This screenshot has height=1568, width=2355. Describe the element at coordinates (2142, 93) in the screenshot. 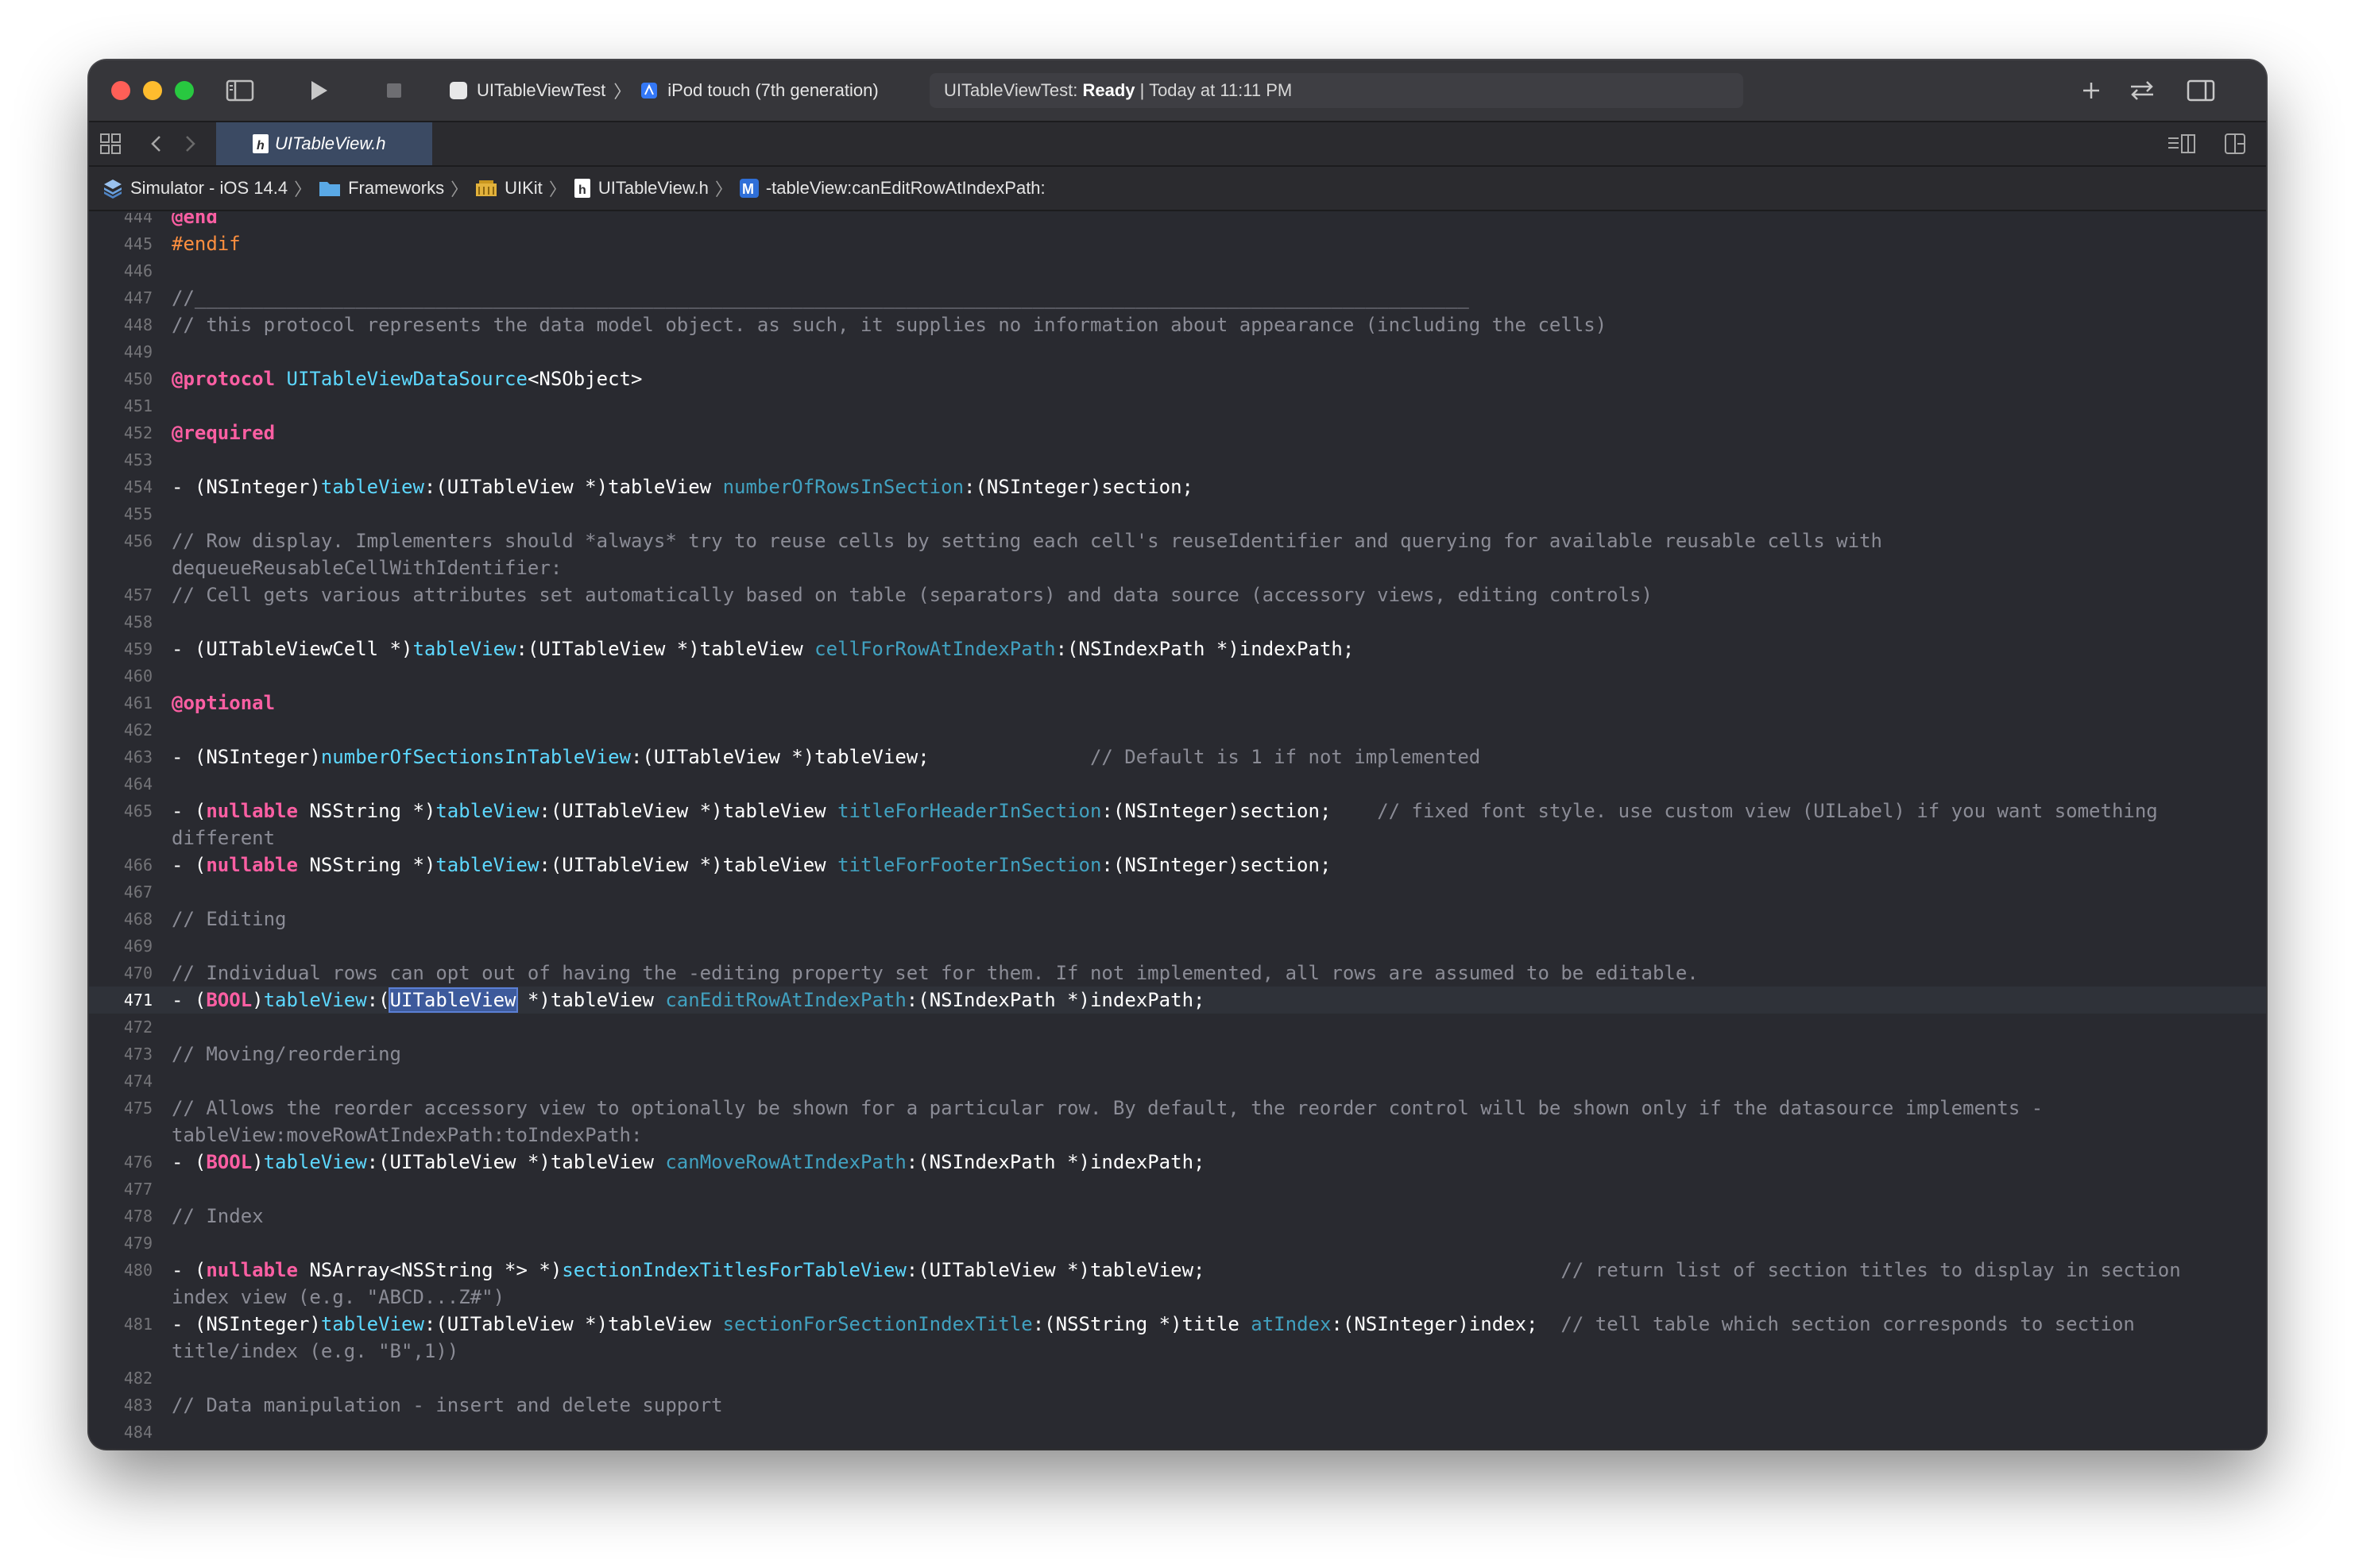

I see `swap-icon` at that location.